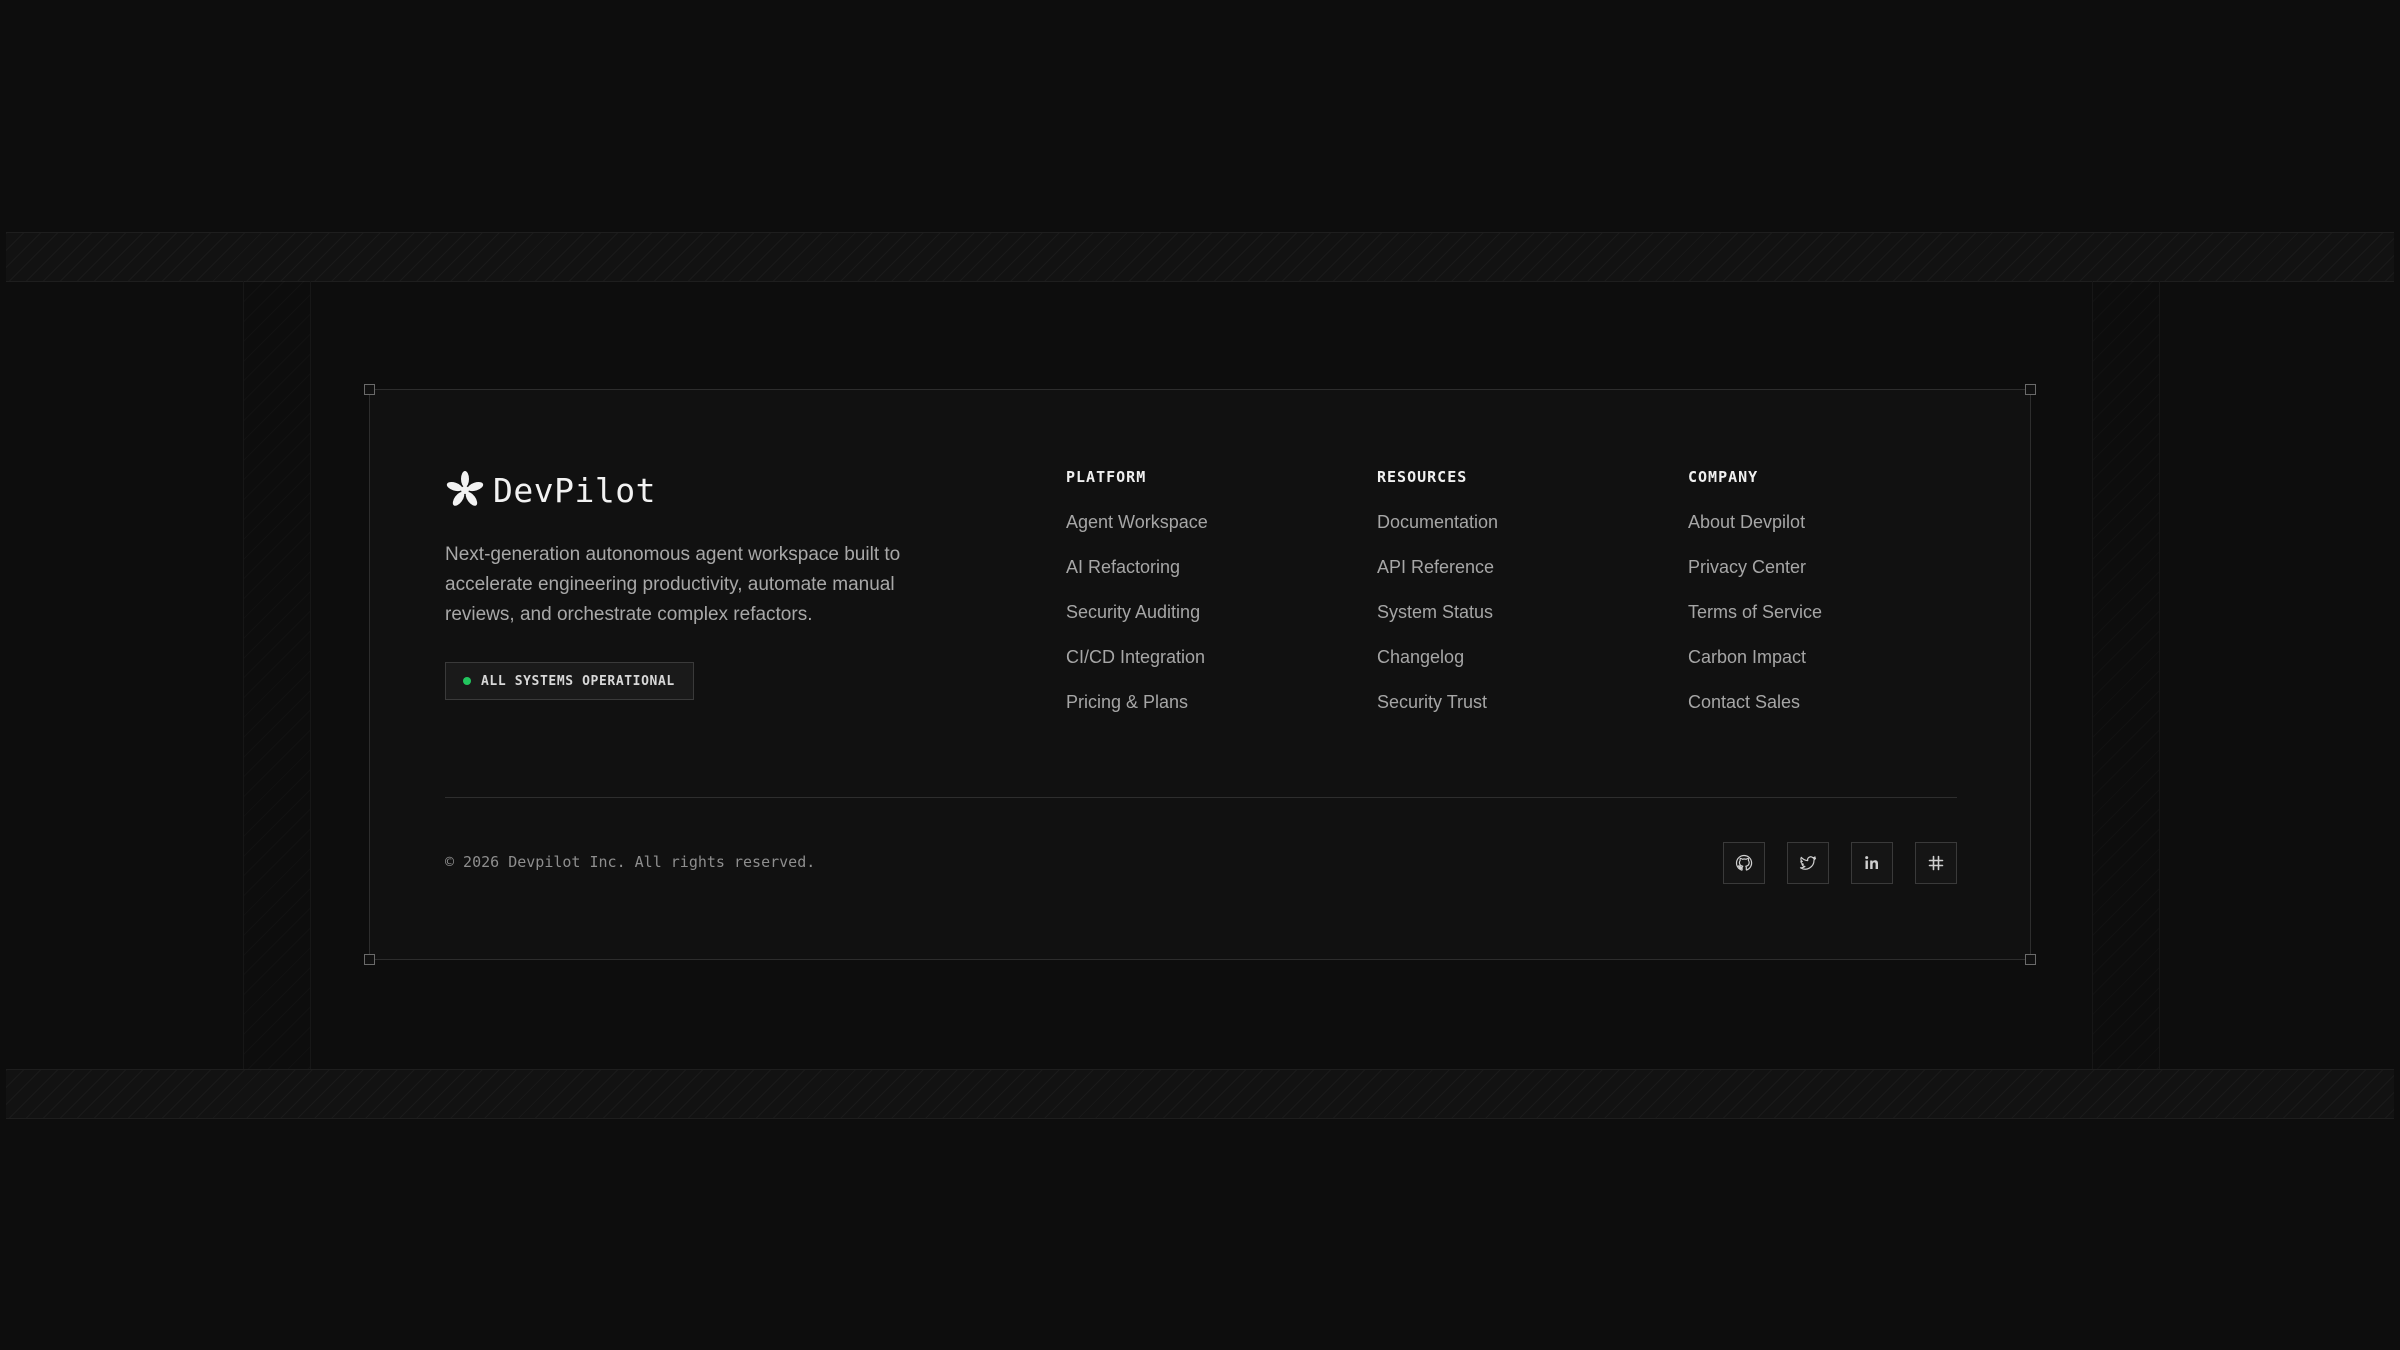 Image resolution: width=2400 pixels, height=1350 pixels. Describe the element at coordinates (1437, 612) in the screenshot. I see `footer-link-system-status: System Status` at that location.